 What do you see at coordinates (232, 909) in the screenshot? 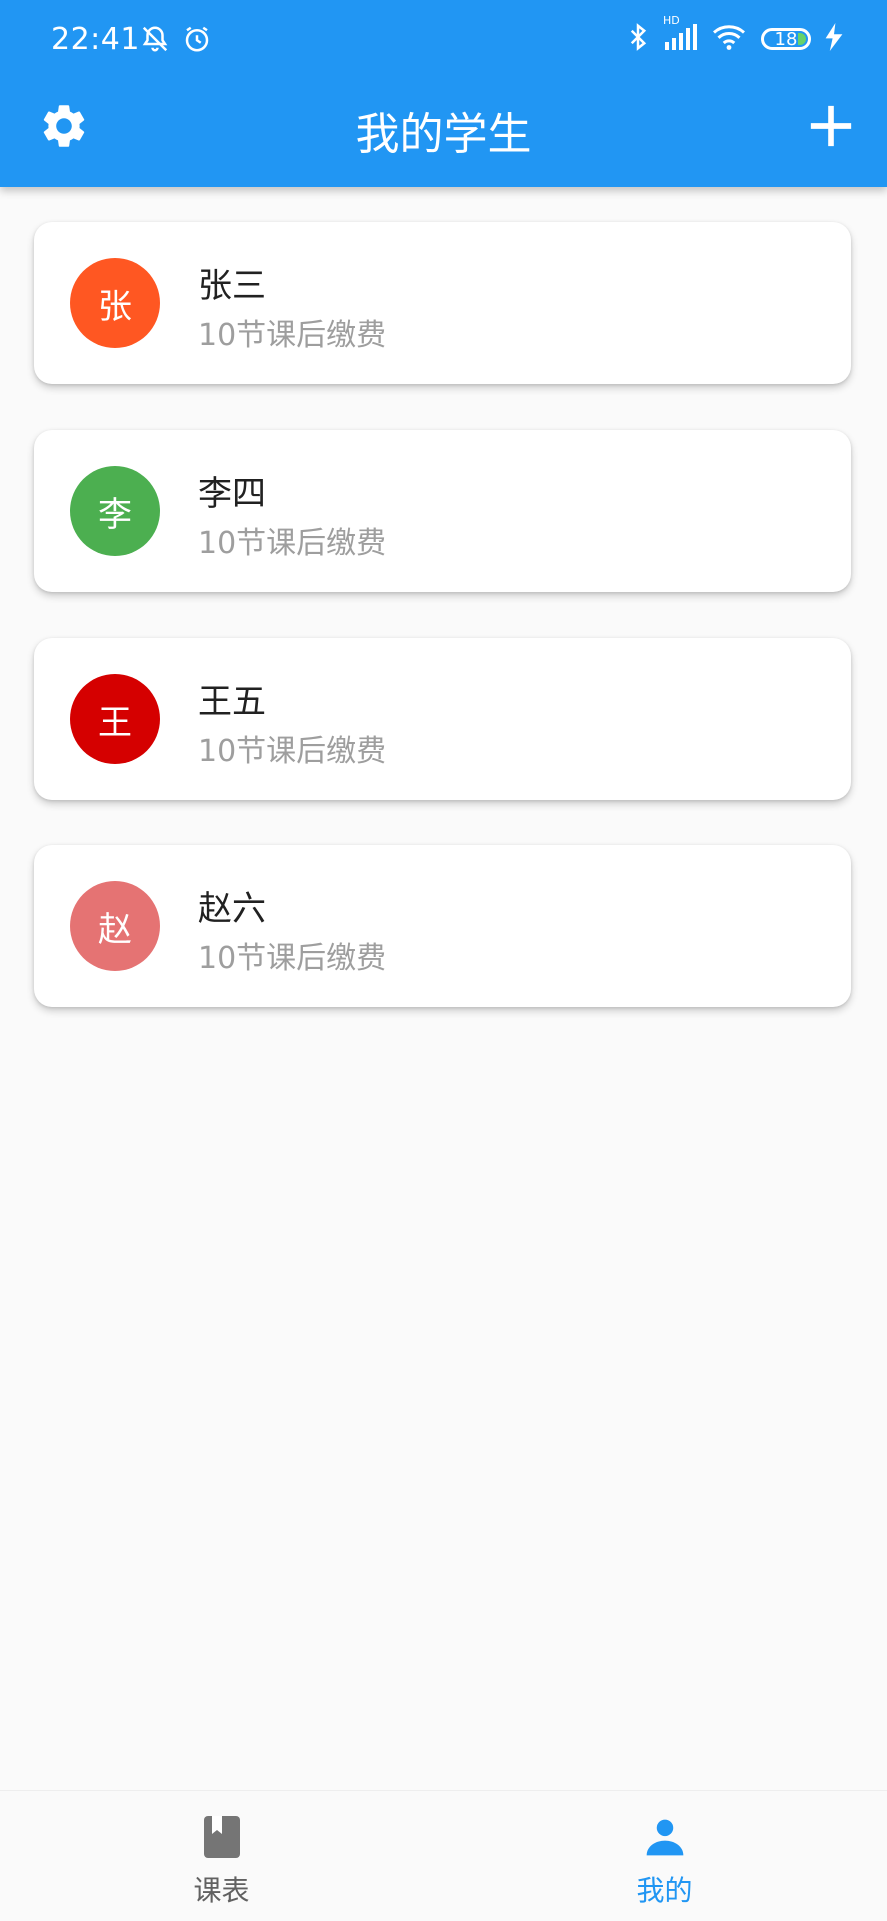
I see `student-name: 赵六` at bounding box center [232, 909].